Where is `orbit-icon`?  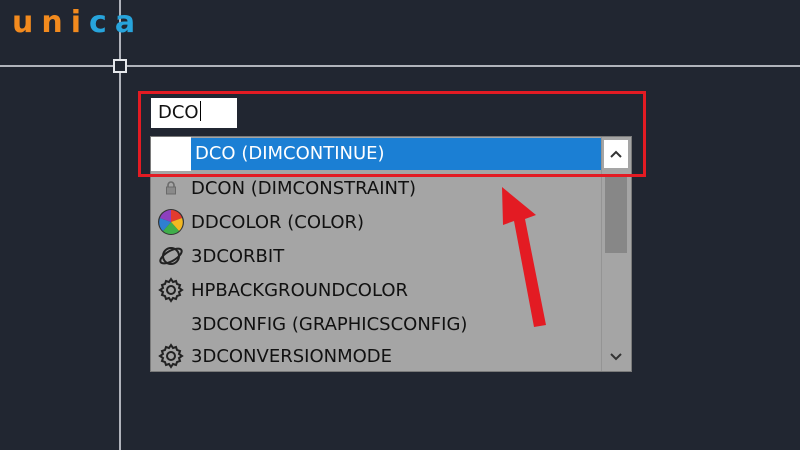
orbit-icon is located at coordinates (171, 256).